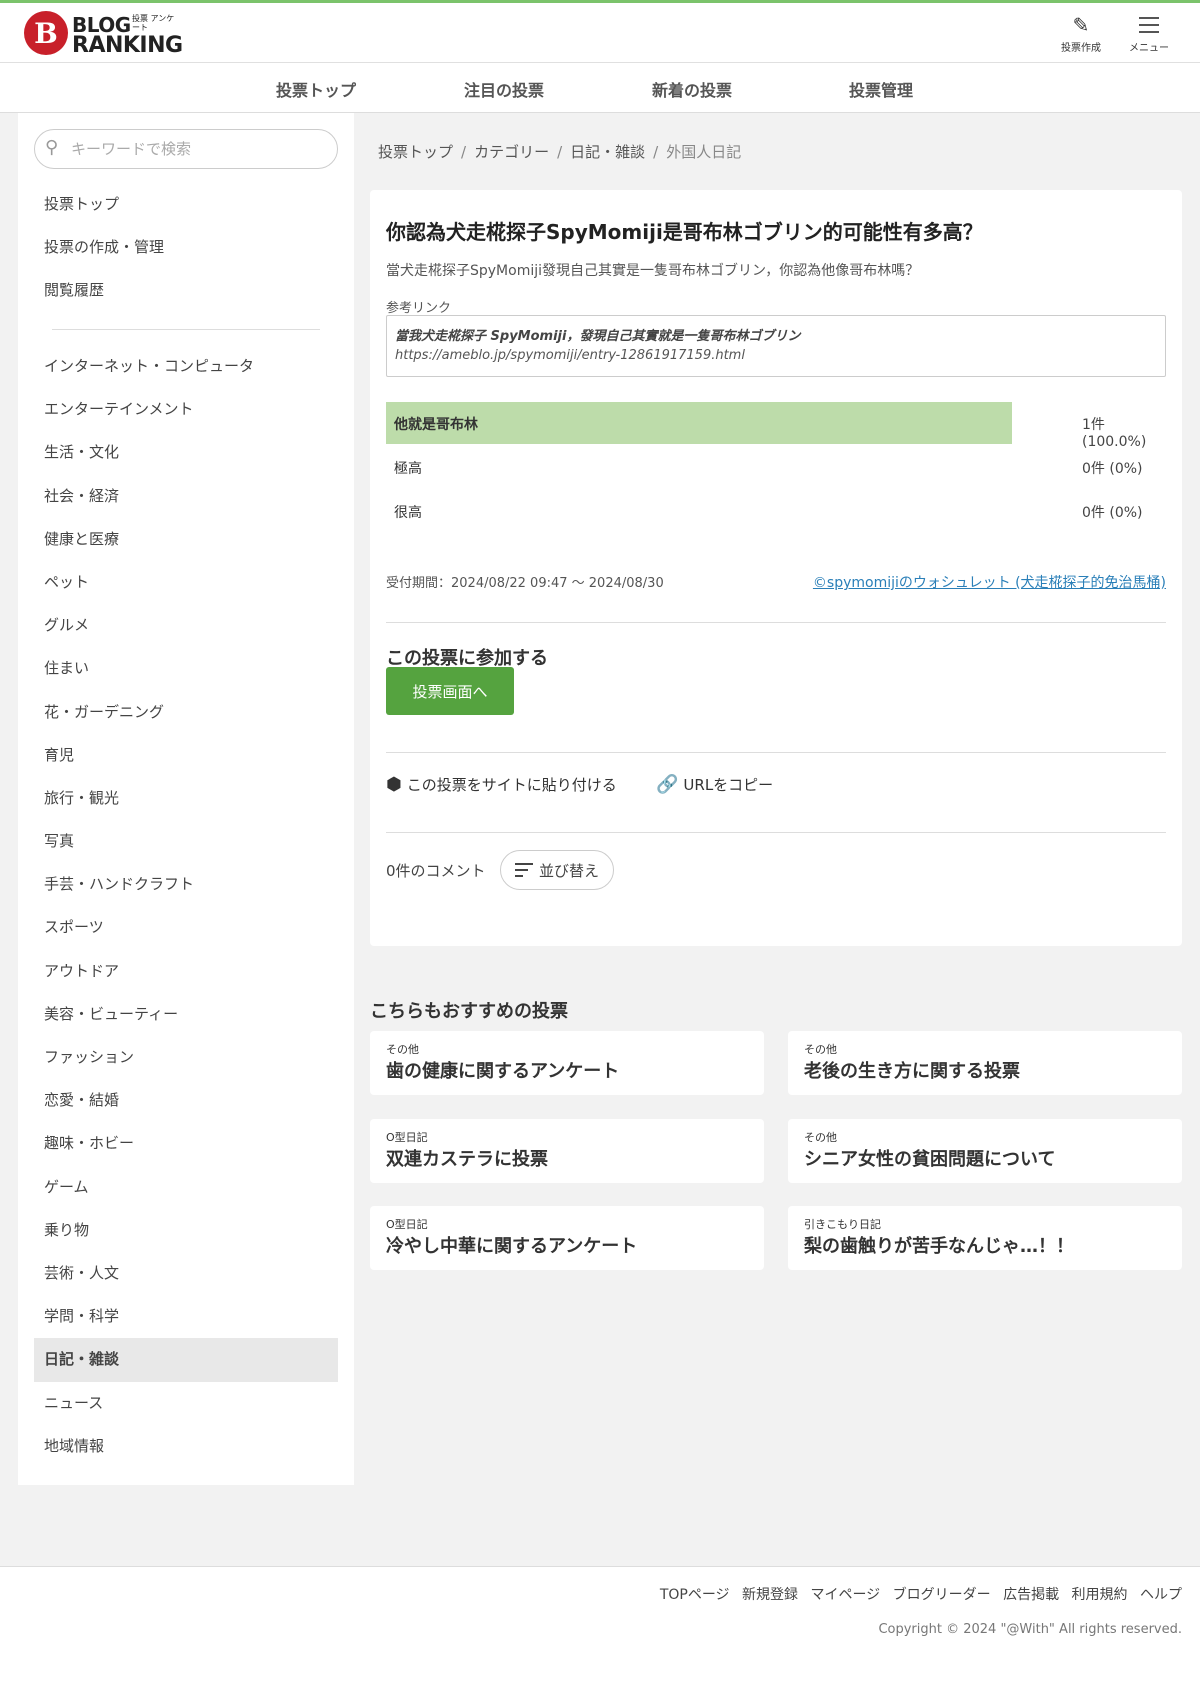  Describe the element at coordinates (316, 89) in the screenshot. I see `nav-vote-top: 投票トップ` at that location.